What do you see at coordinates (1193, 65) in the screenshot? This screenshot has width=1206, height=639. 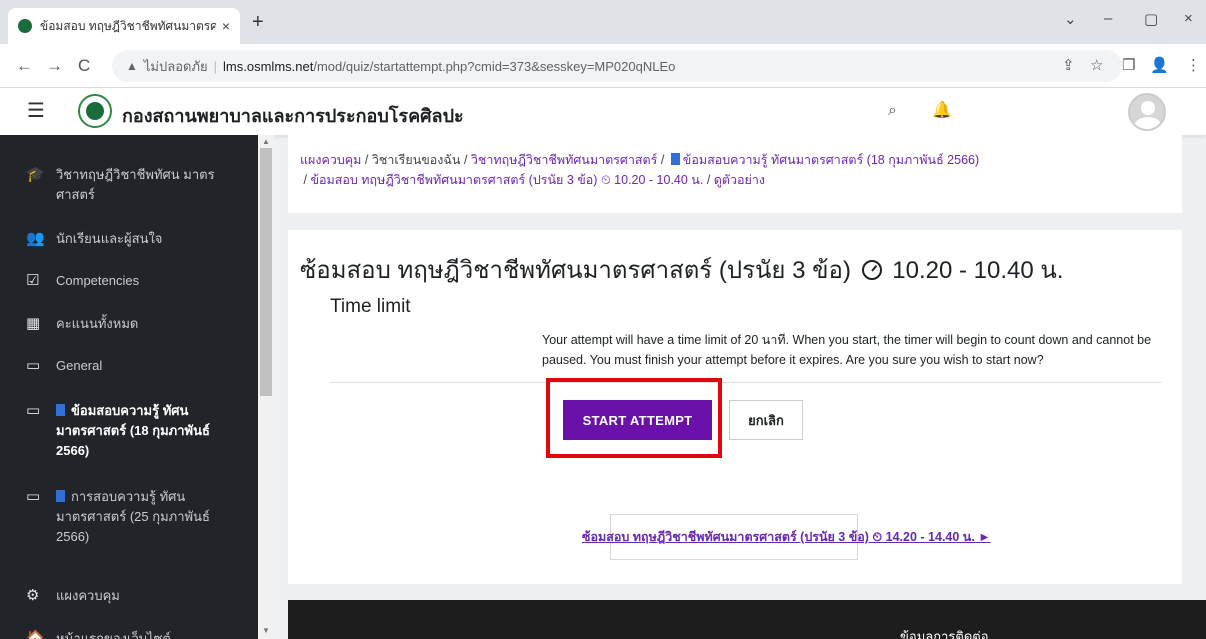 I see `browser-menu-icon: ⋮` at bounding box center [1193, 65].